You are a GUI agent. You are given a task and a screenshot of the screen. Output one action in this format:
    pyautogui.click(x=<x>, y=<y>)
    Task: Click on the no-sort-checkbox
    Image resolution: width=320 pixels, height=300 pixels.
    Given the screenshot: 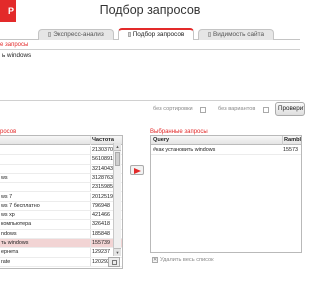 What is the action you would take?
    pyautogui.click(x=203, y=110)
    